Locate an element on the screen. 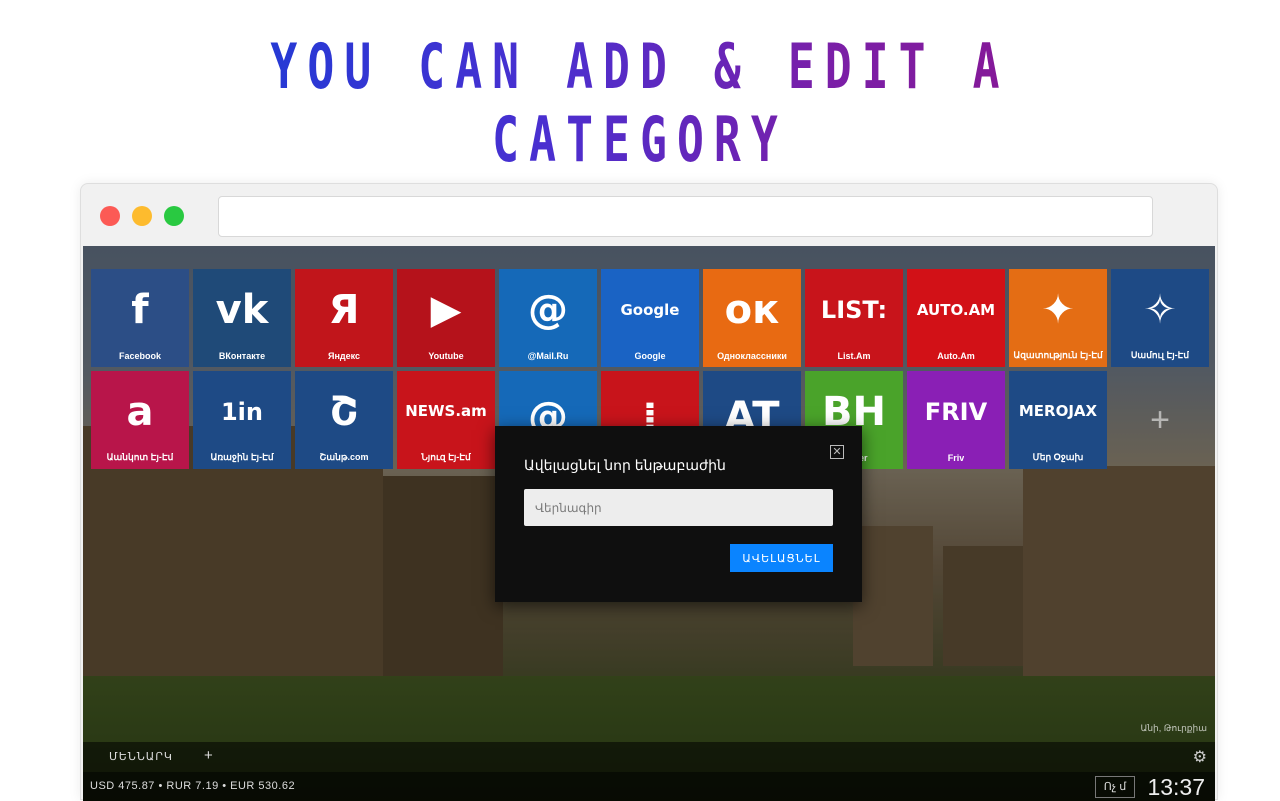 This screenshot has width=1280, height=801. tile-logo-icon: Google is located at coordinates (650, 309).